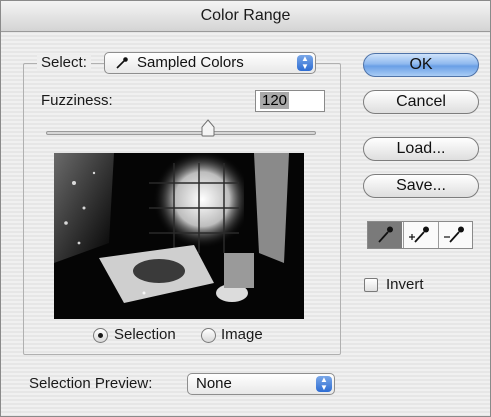  What do you see at coordinates (91, 383) in the screenshot?
I see `selection-preview-label: Selection Preview:` at bounding box center [91, 383].